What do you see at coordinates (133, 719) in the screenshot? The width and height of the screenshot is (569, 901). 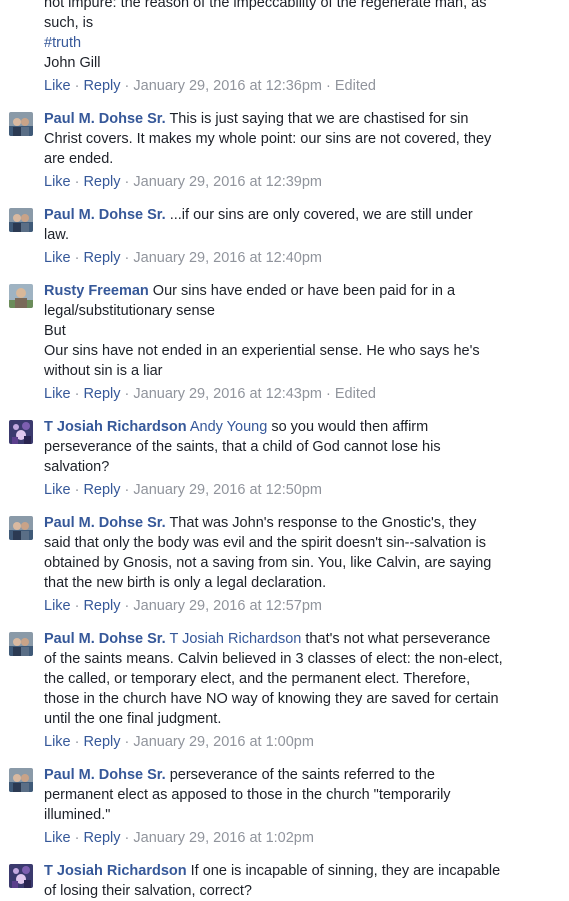 I see `comment-line: until the one final judgment.` at bounding box center [133, 719].